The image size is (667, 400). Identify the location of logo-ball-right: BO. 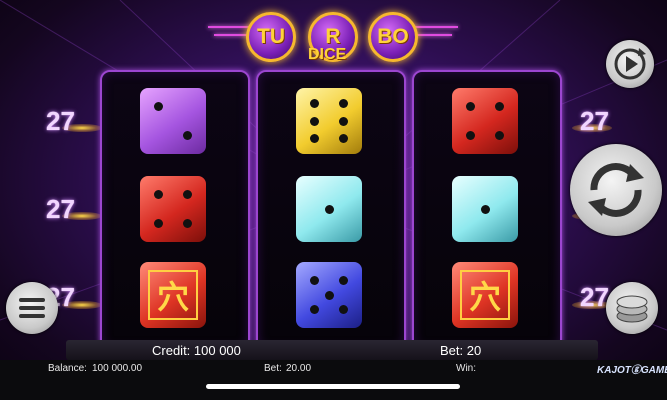
(393, 37).